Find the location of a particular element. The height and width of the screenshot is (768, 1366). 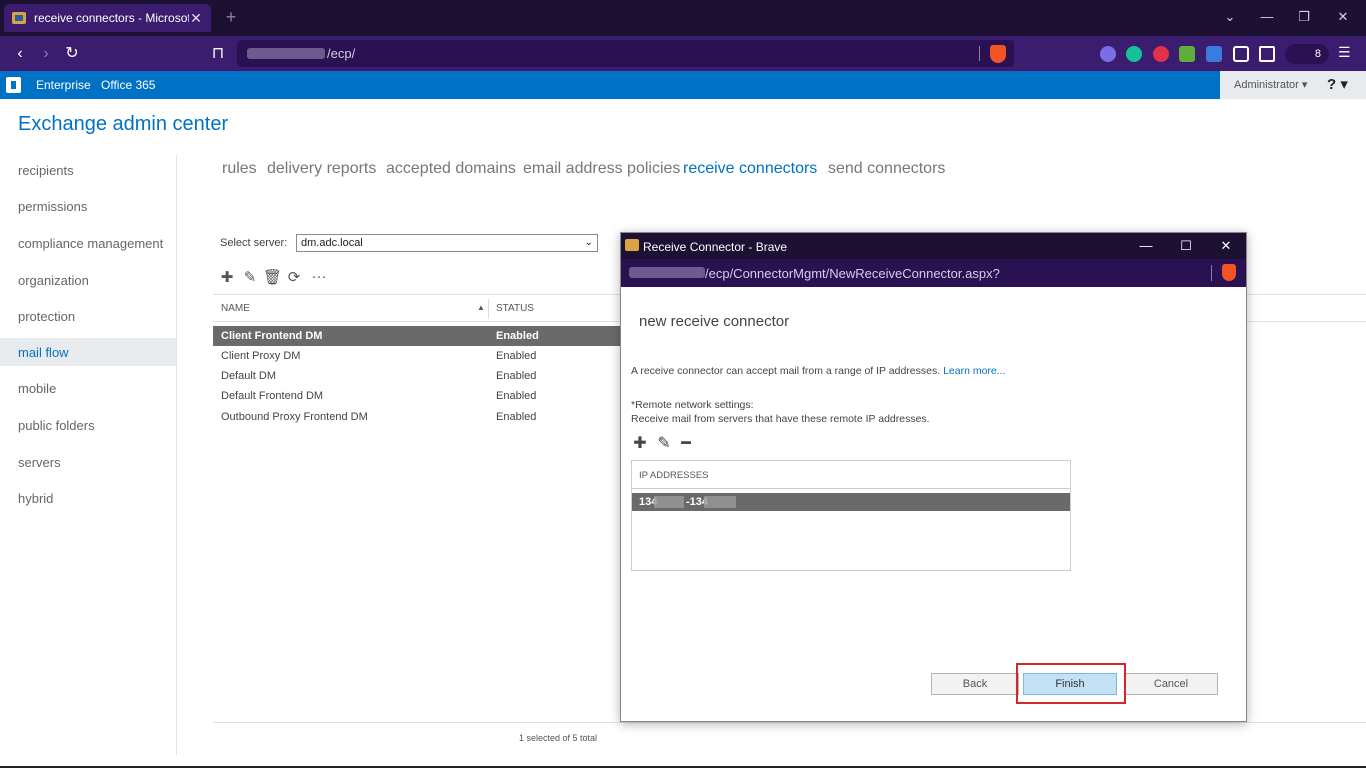

more-icon: ··· is located at coordinates (319, 276).